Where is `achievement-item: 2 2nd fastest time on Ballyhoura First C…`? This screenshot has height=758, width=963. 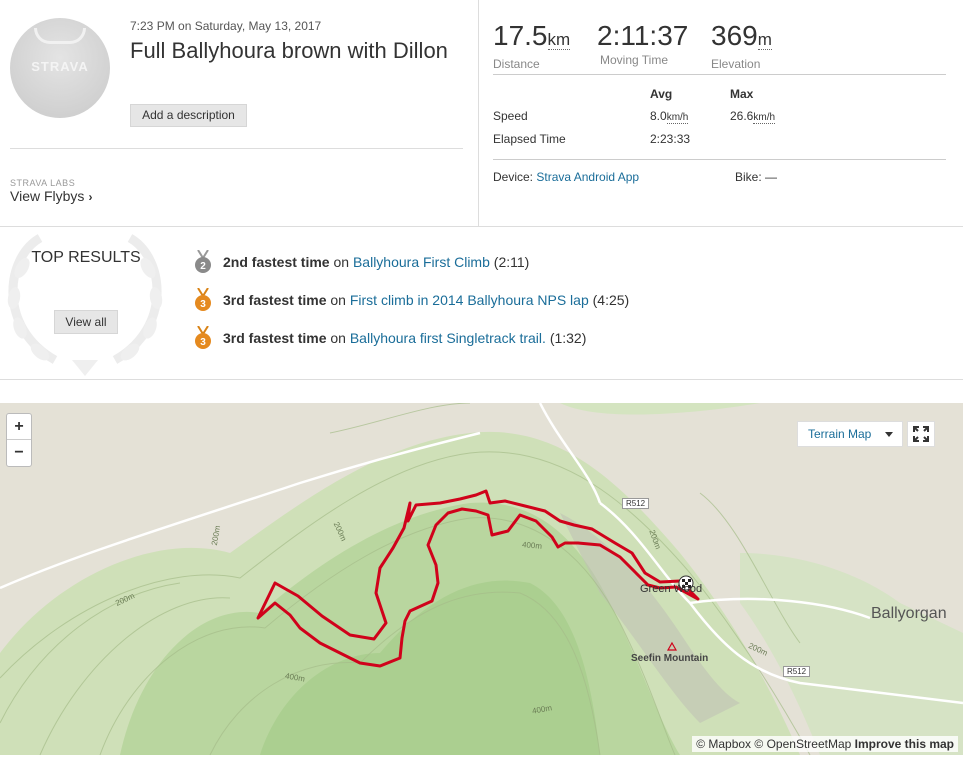 achievement-item: 2 2nd fastest time on Ballyhoura First C… is located at coordinates (361, 262).